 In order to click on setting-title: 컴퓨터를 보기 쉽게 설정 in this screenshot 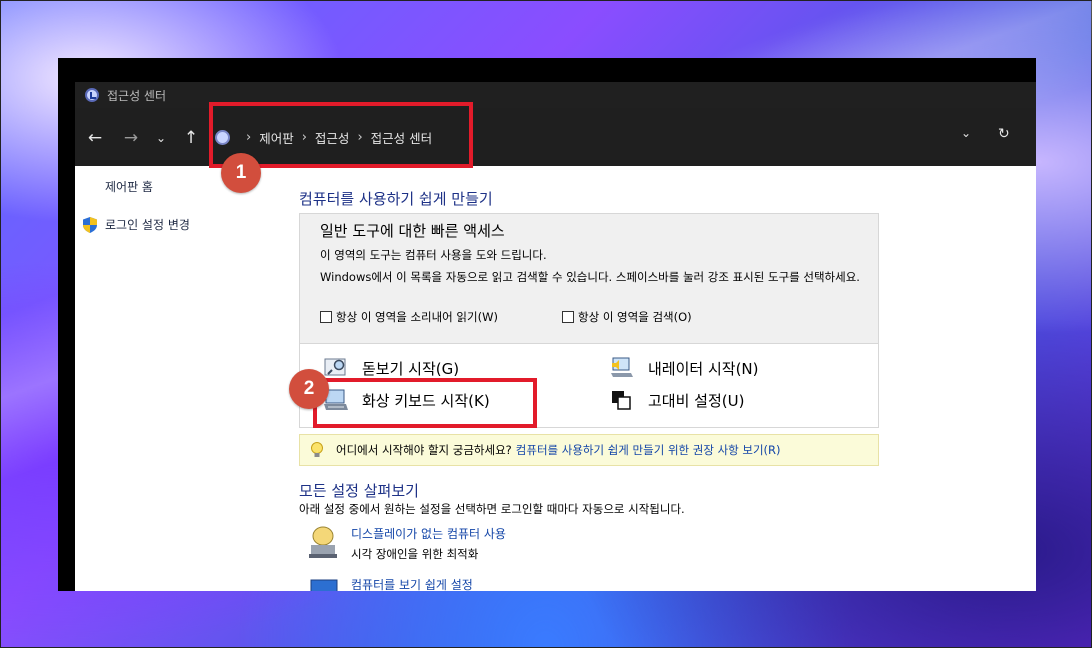, I will do `click(412, 583)`.